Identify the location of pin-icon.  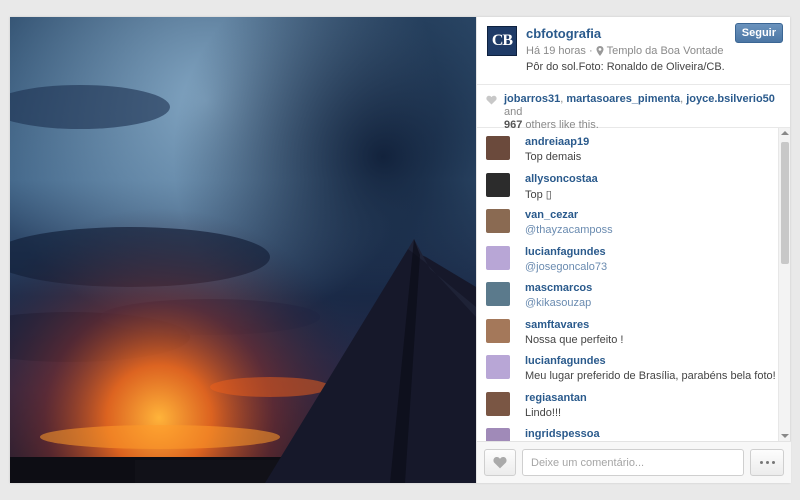
(600, 51).